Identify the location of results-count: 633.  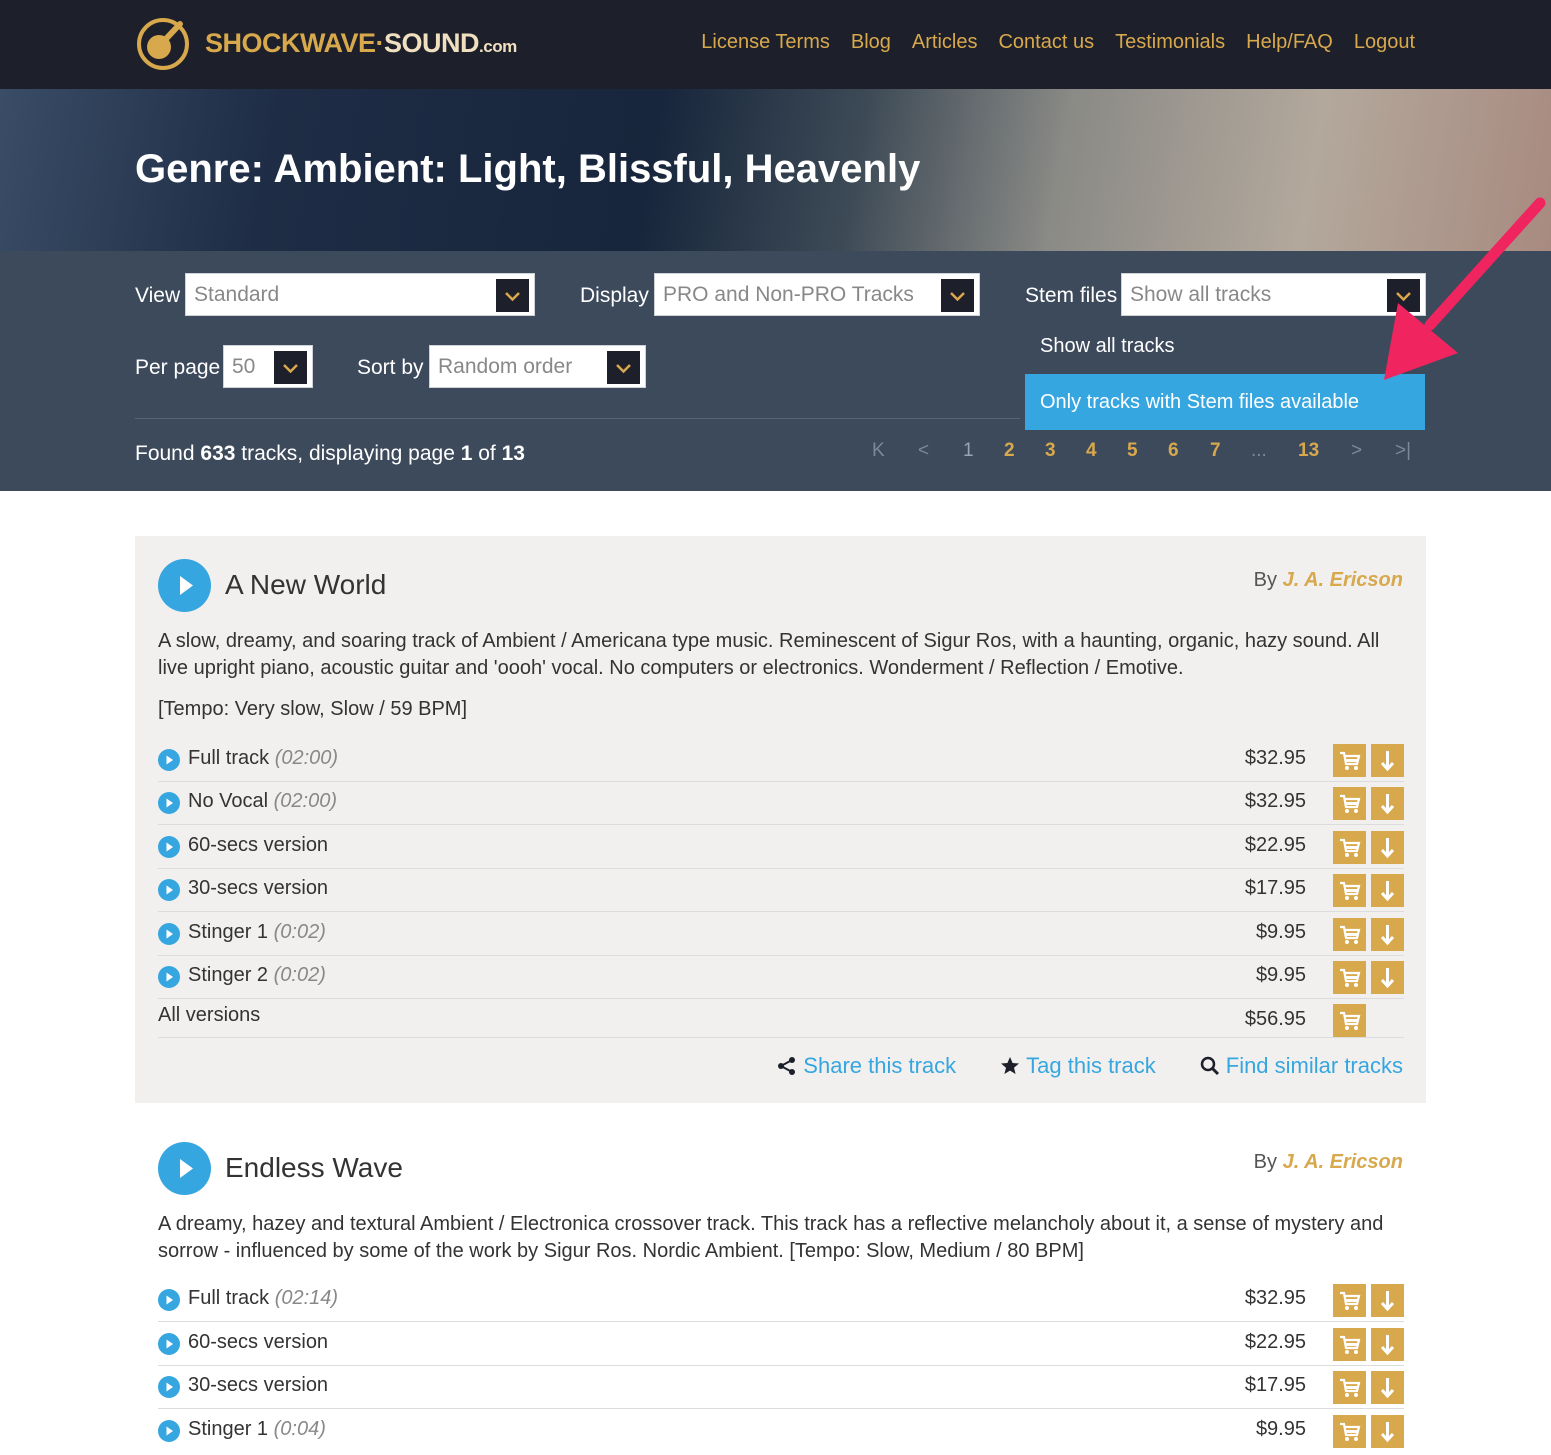
(218, 453).